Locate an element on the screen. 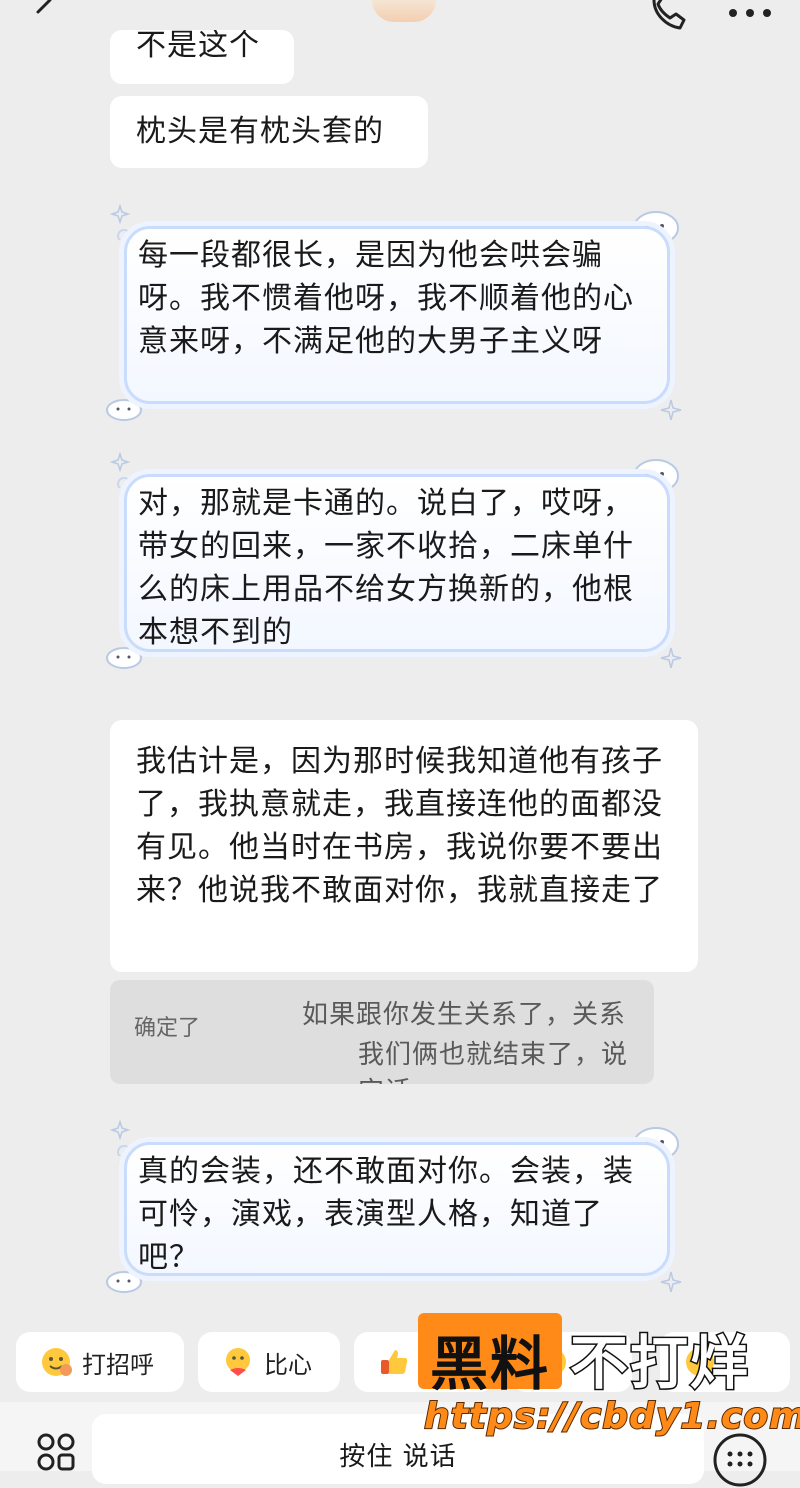 This screenshot has height=1488, width=800. contact-avatar is located at coordinates (404, 11).